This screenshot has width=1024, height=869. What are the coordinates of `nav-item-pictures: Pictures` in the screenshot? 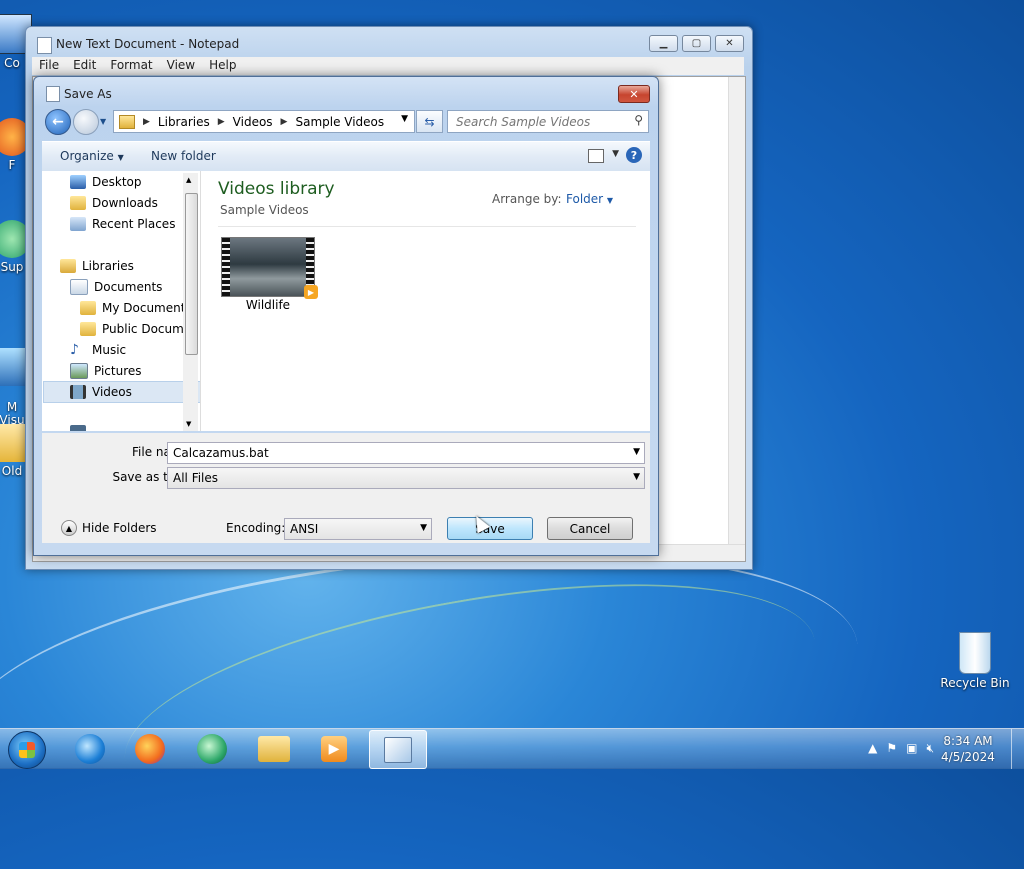 It's located at (106, 371).